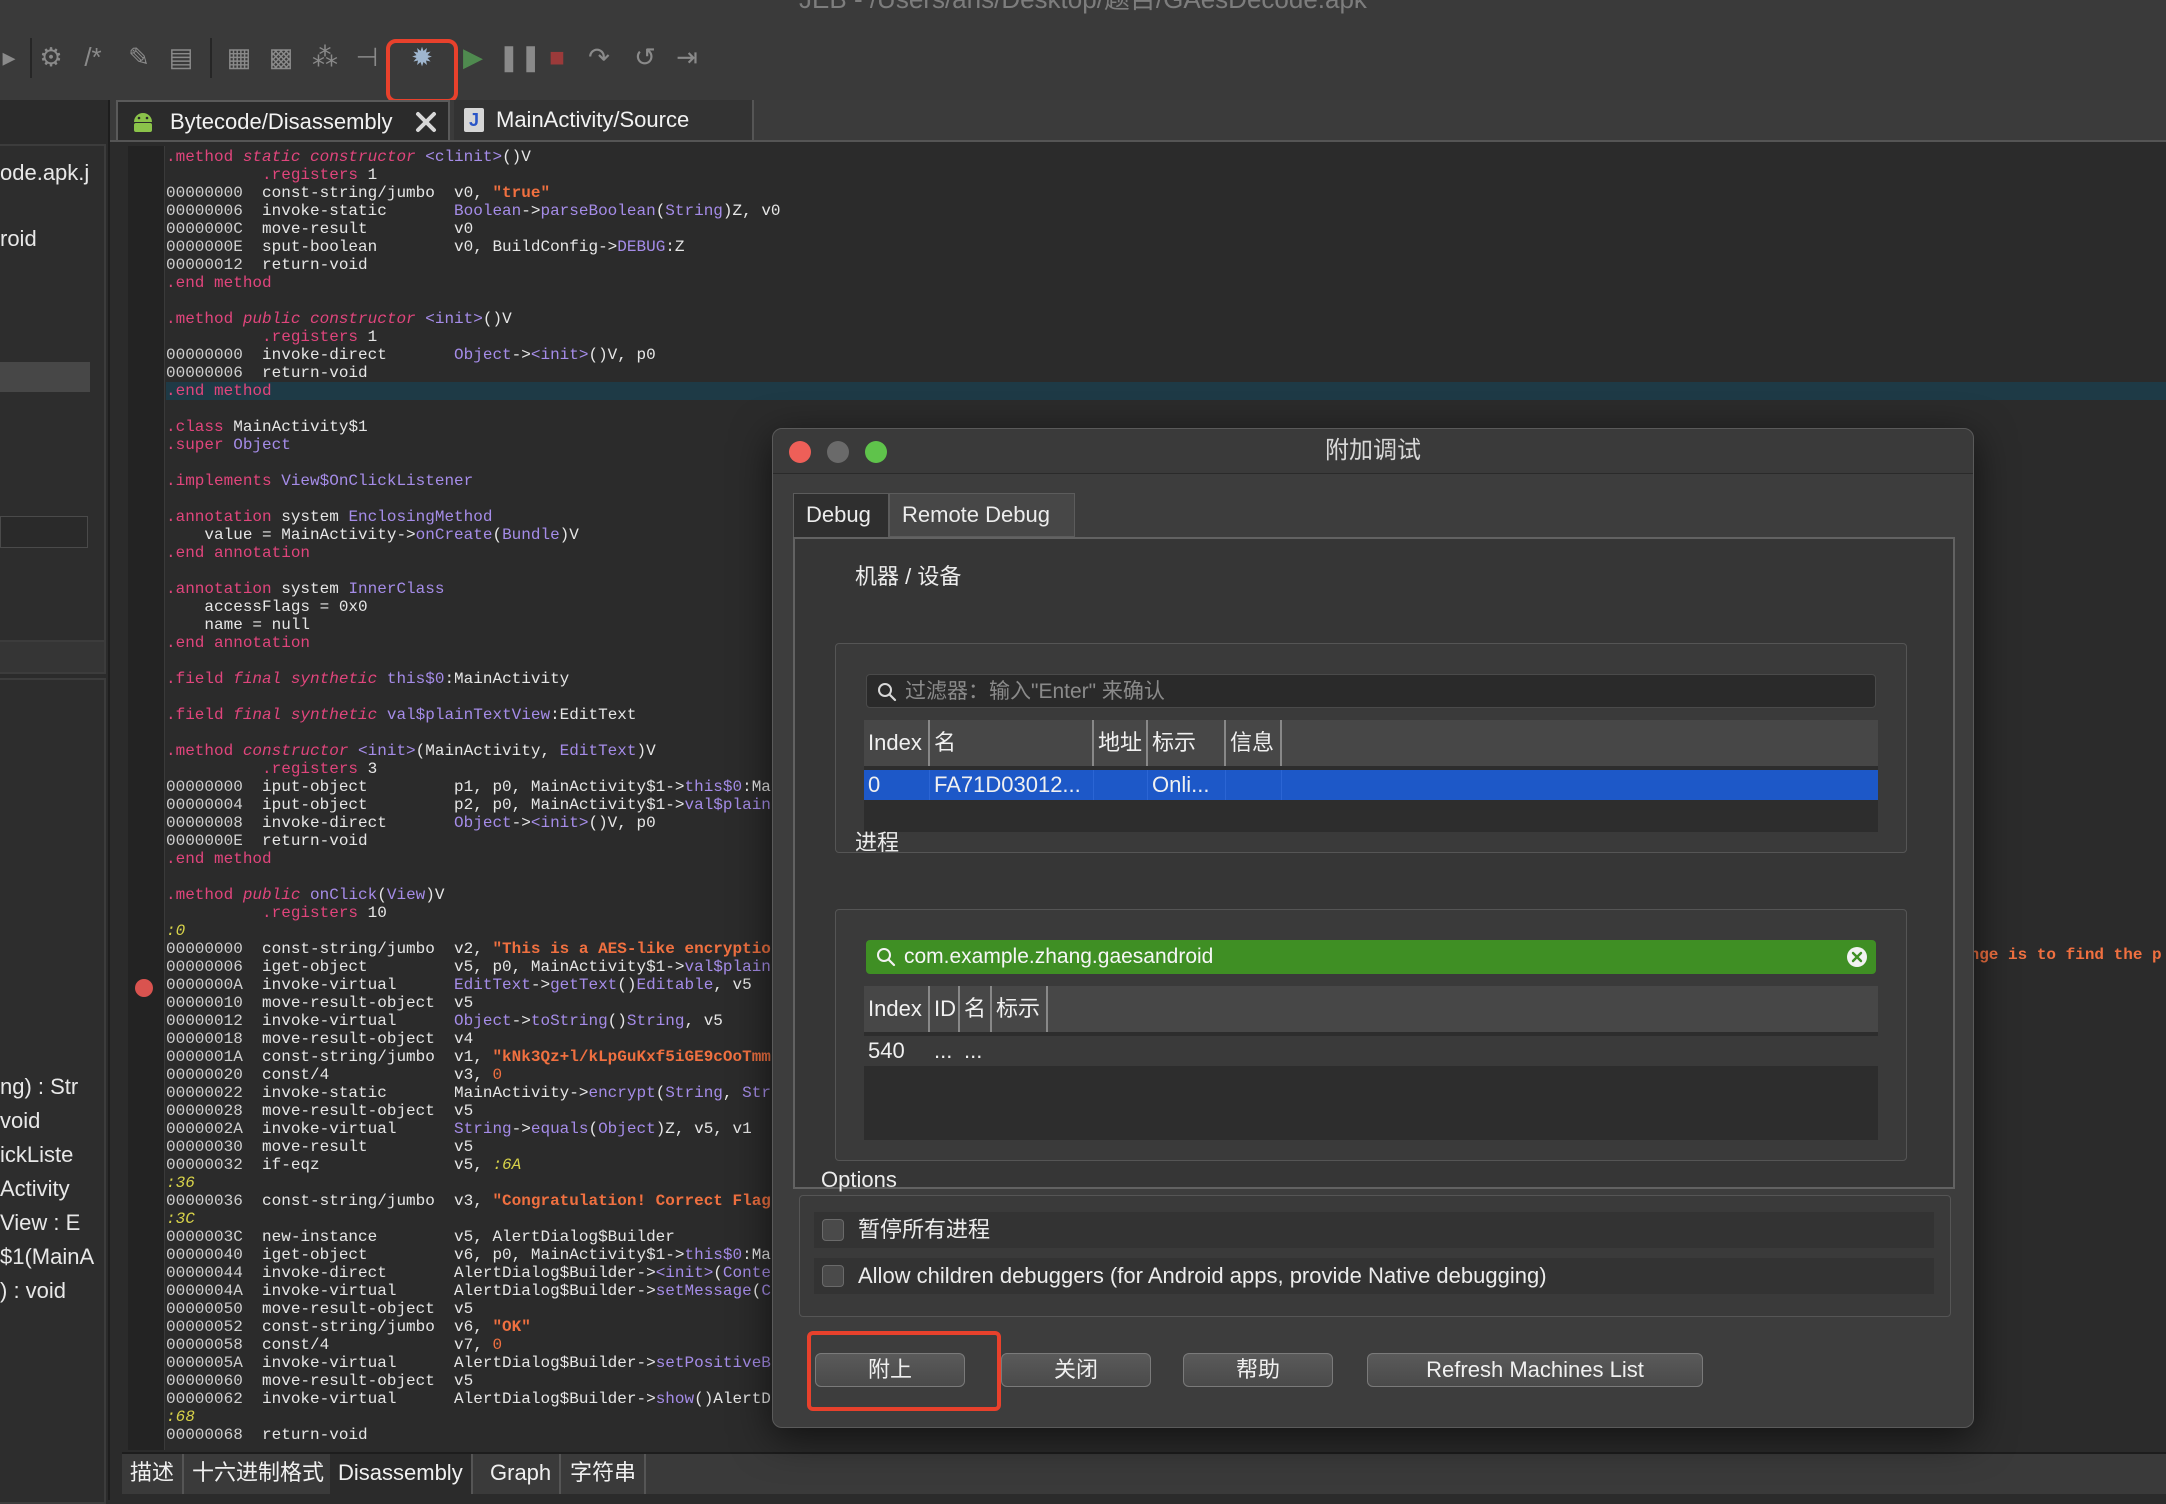  What do you see at coordinates (44, 532) in the screenshot?
I see `tree-filter-input` at bounding box center [44, 532].